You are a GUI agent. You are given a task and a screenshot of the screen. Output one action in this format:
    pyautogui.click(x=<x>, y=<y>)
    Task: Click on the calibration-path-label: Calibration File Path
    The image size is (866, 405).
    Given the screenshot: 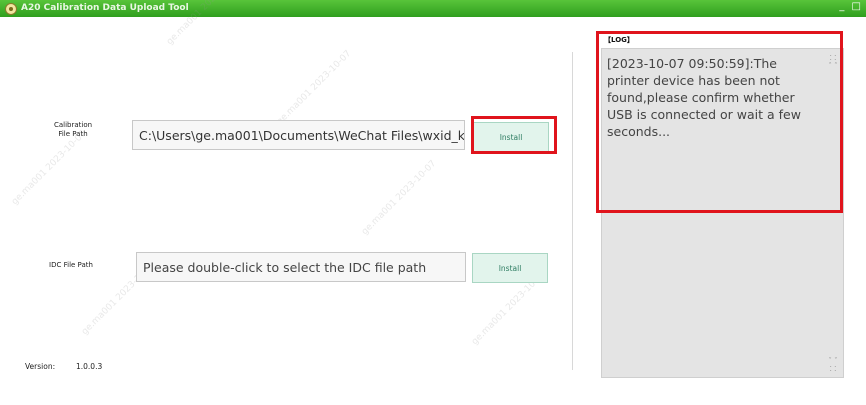 What is the action you would take?
    pyautogui.click(x=73, y=130)
    